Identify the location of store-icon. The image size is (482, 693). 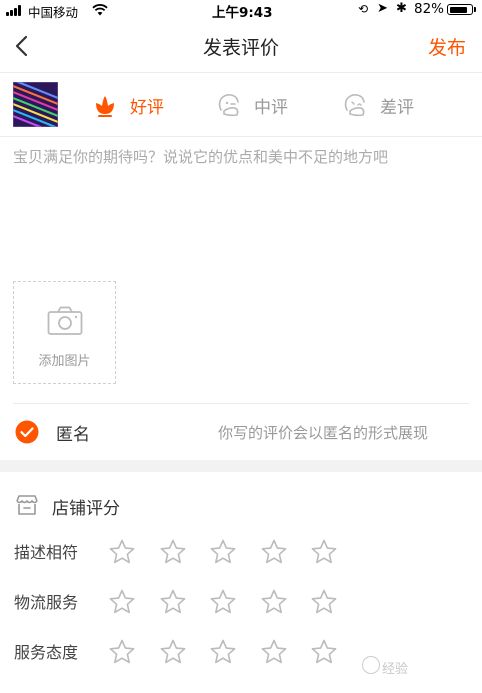
(27, 505).